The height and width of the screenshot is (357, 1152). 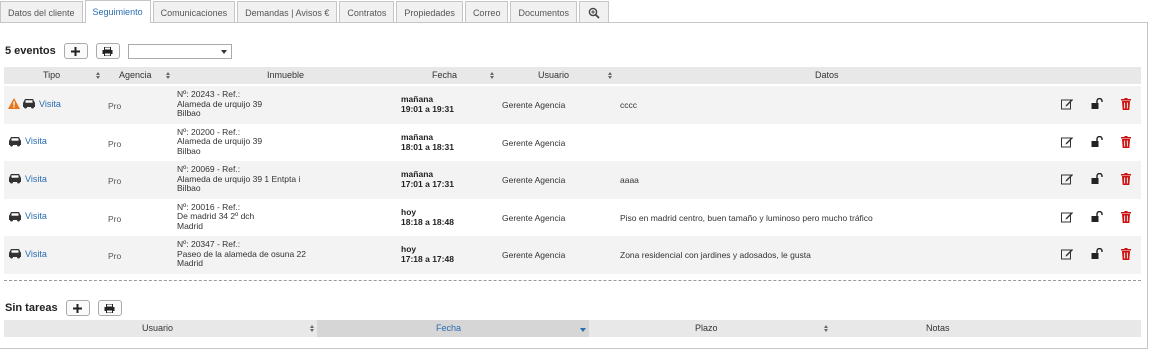 I want to click on col-notas: Notas, so click(x=938, y=328).